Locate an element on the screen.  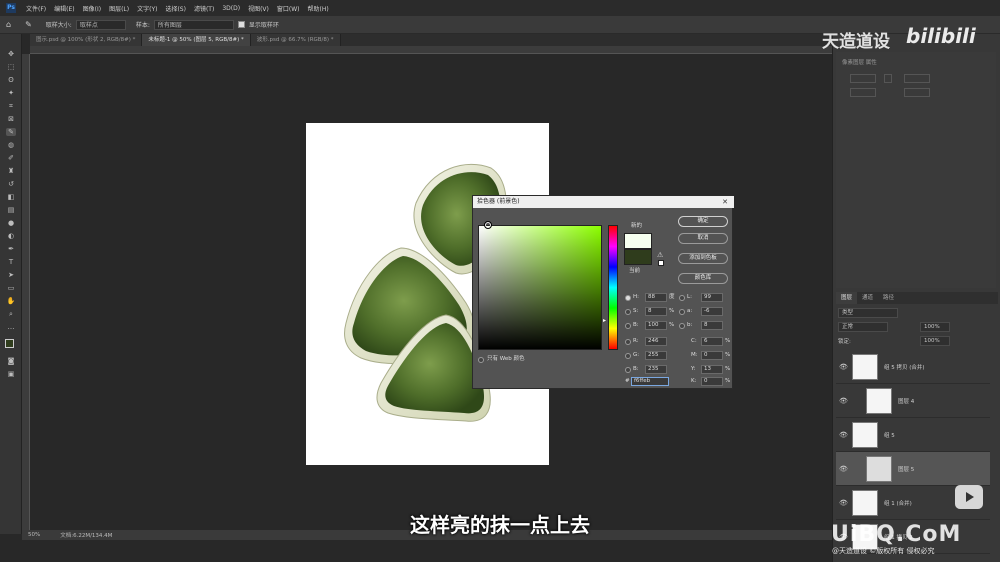
hue-radio is located at coordinates (628, 298).